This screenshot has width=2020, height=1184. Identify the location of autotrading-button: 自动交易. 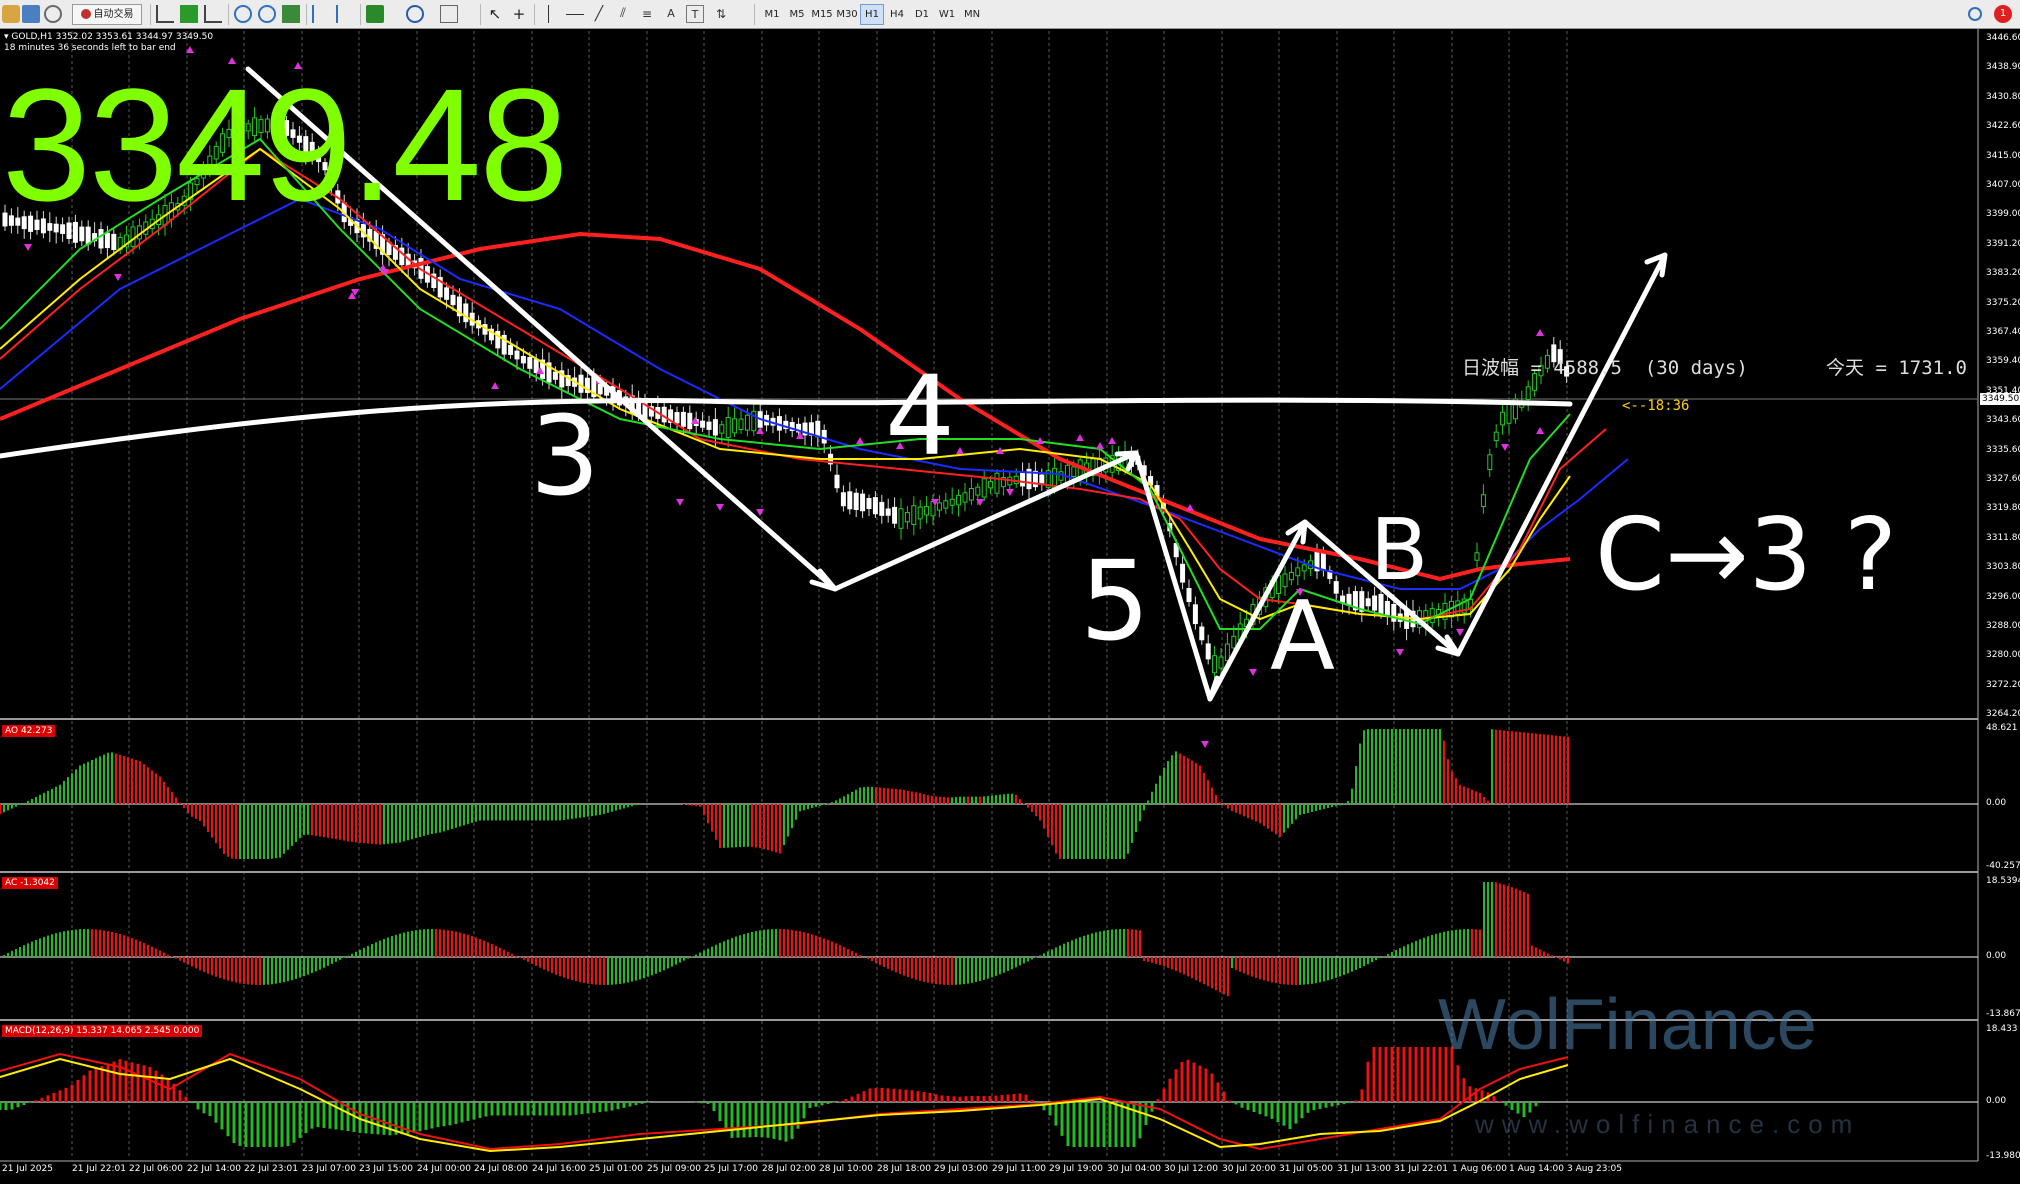
(107, 14).